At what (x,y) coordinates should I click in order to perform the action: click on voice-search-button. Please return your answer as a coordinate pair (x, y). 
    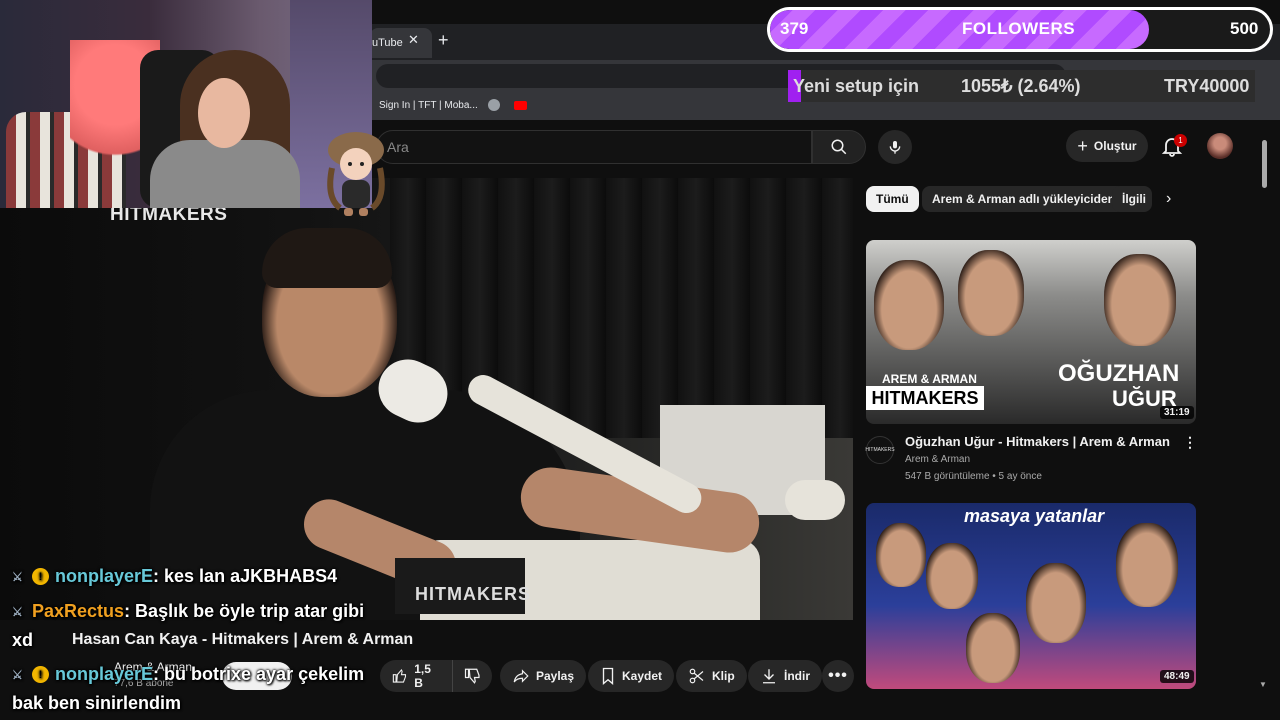
    Looking at the image, I should click on (895, 147).